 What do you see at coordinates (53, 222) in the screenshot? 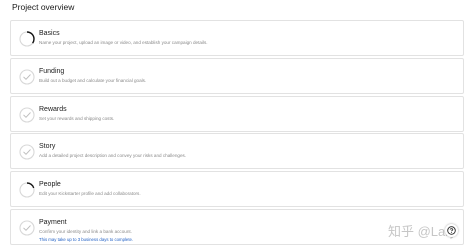
I see `section-title: Payment` at bounding box center [53, 222].